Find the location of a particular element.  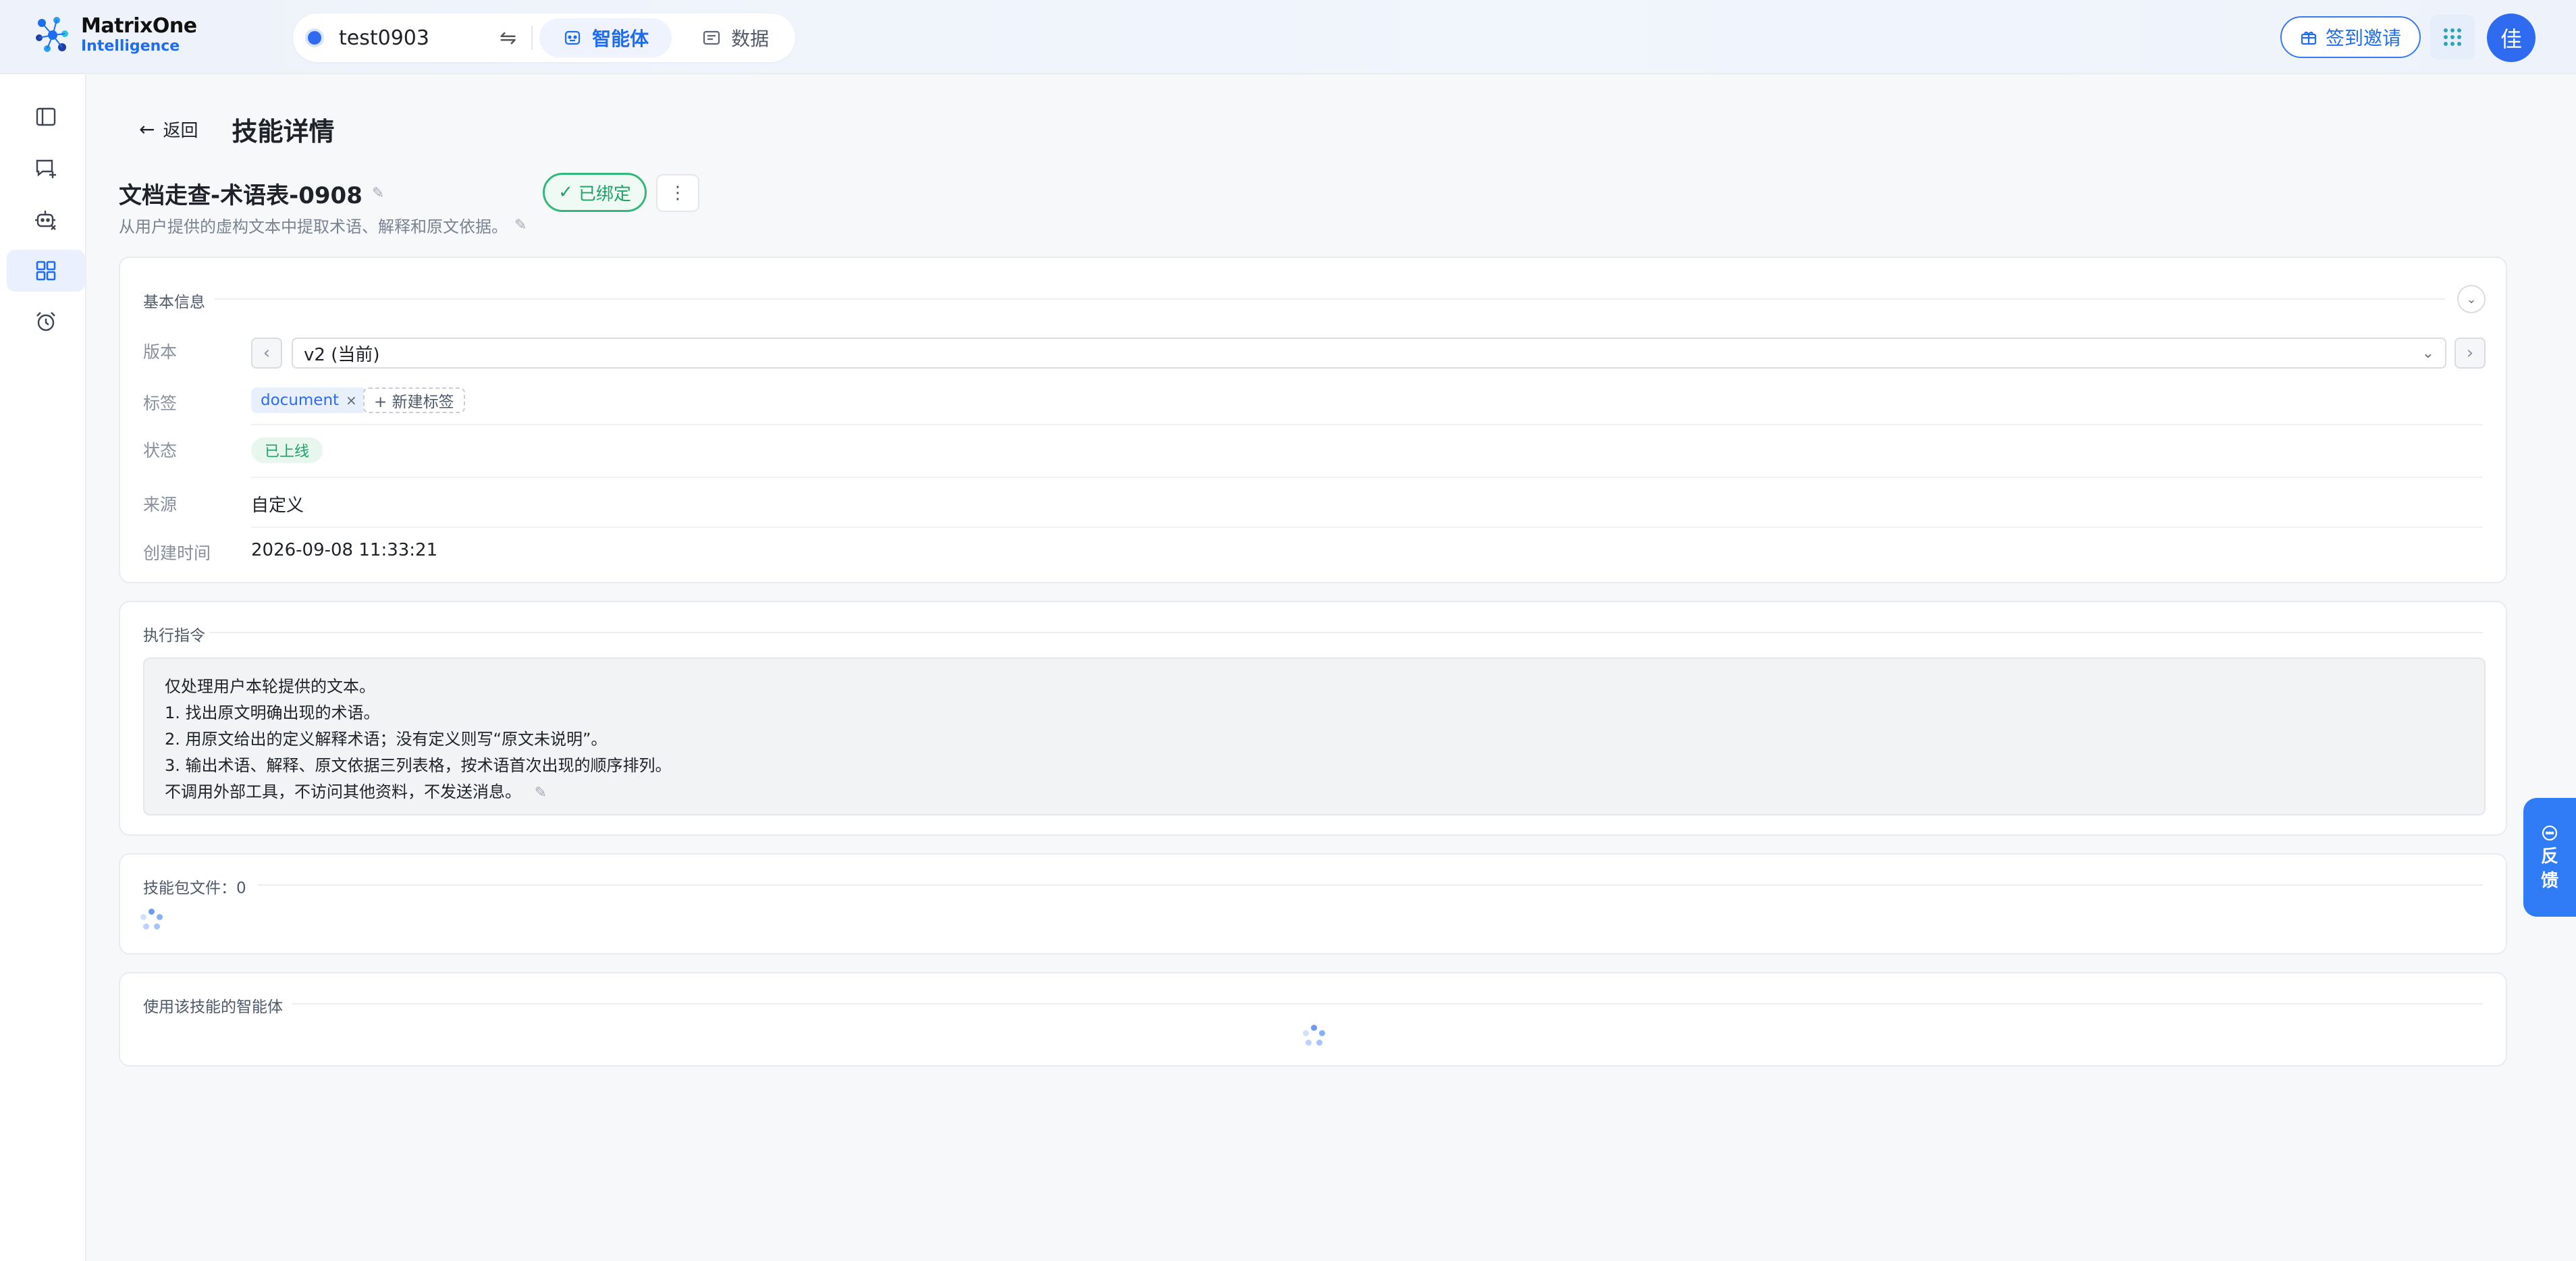

package-files-card: 技能包文件：0 is located at coordinates (1313, 904).